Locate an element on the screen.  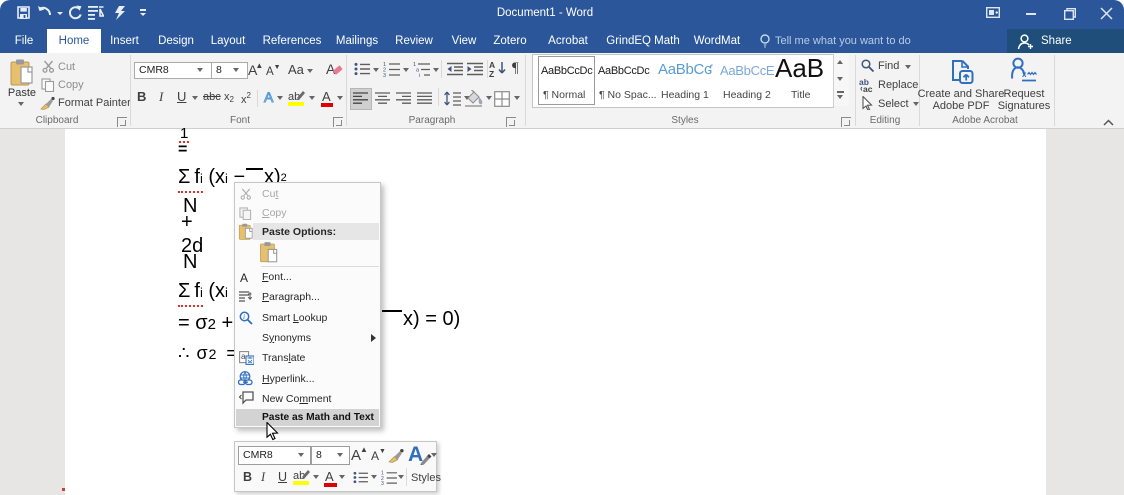
svg-text: A is located at coordinates (331, 69).